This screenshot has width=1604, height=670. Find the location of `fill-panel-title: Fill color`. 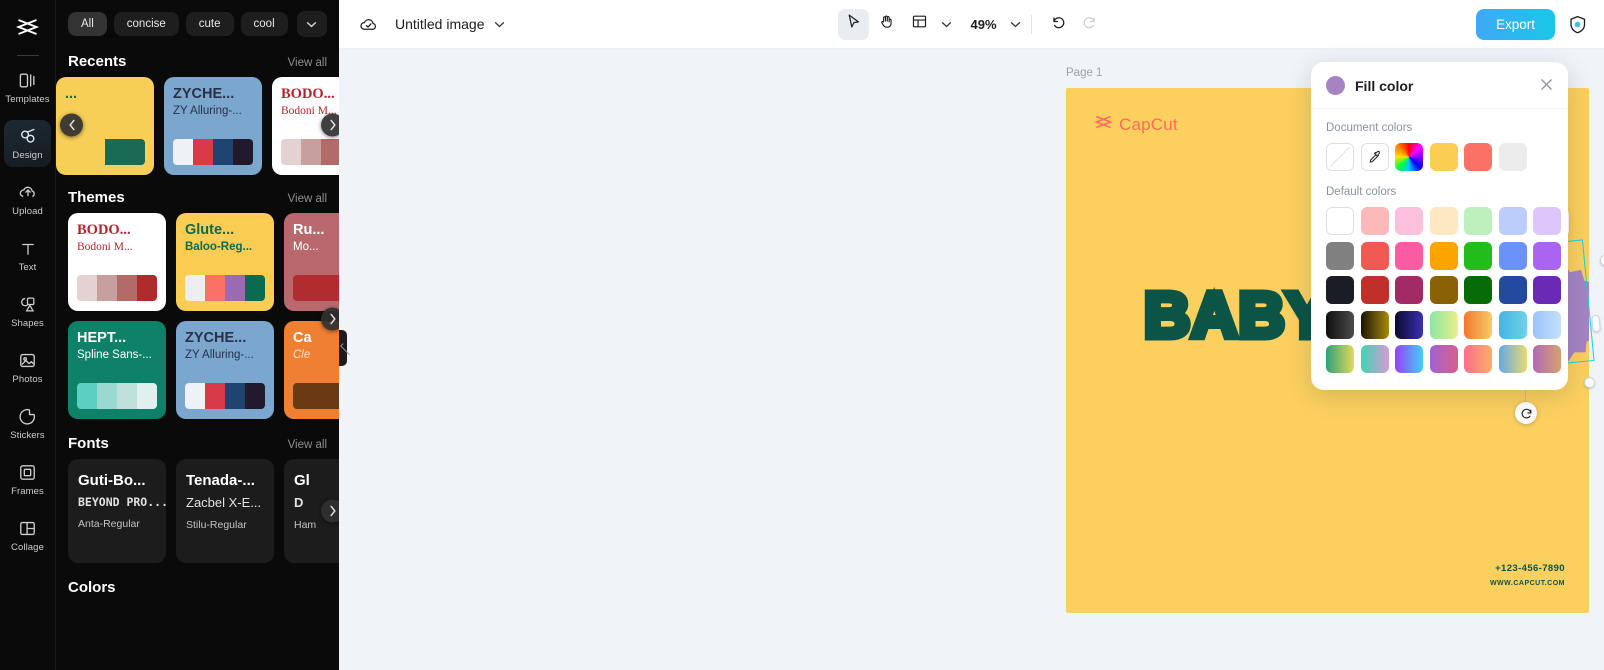

fill-panel-title: Fill color is located at coordinates (1384, 85).